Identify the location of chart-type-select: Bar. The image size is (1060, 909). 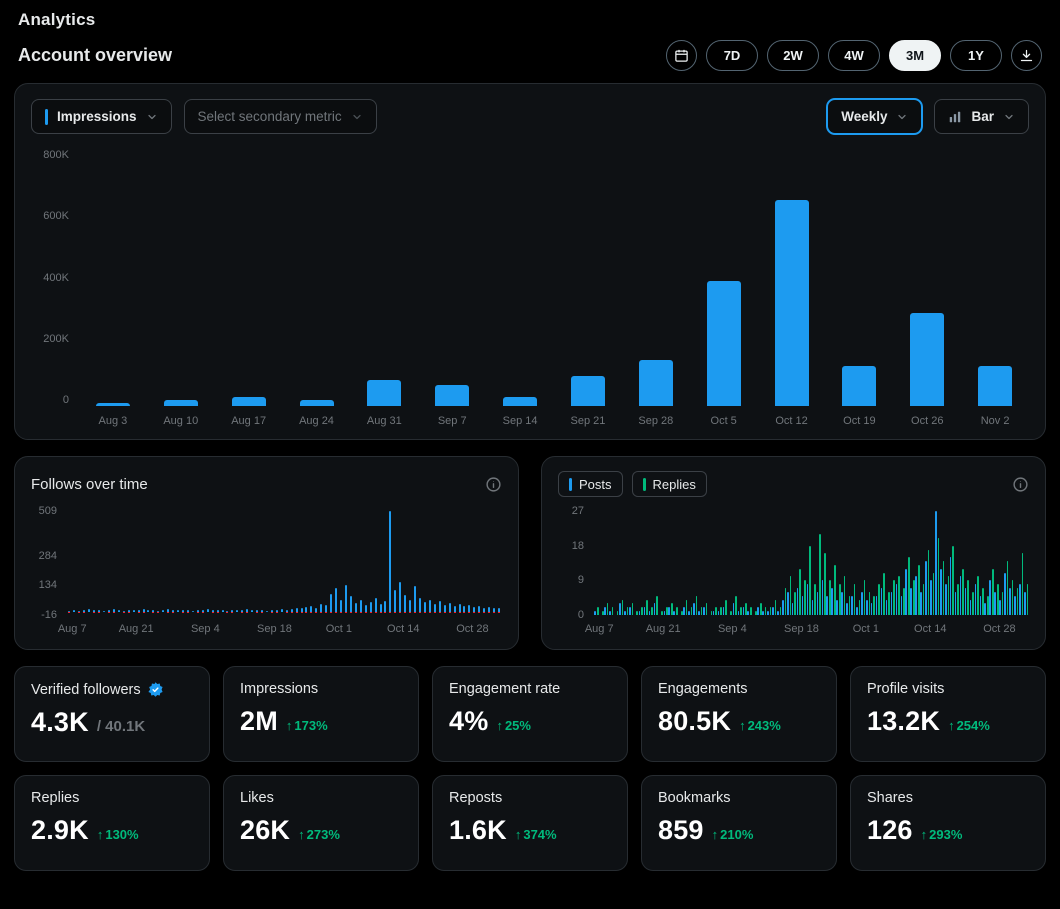
(981, 116).